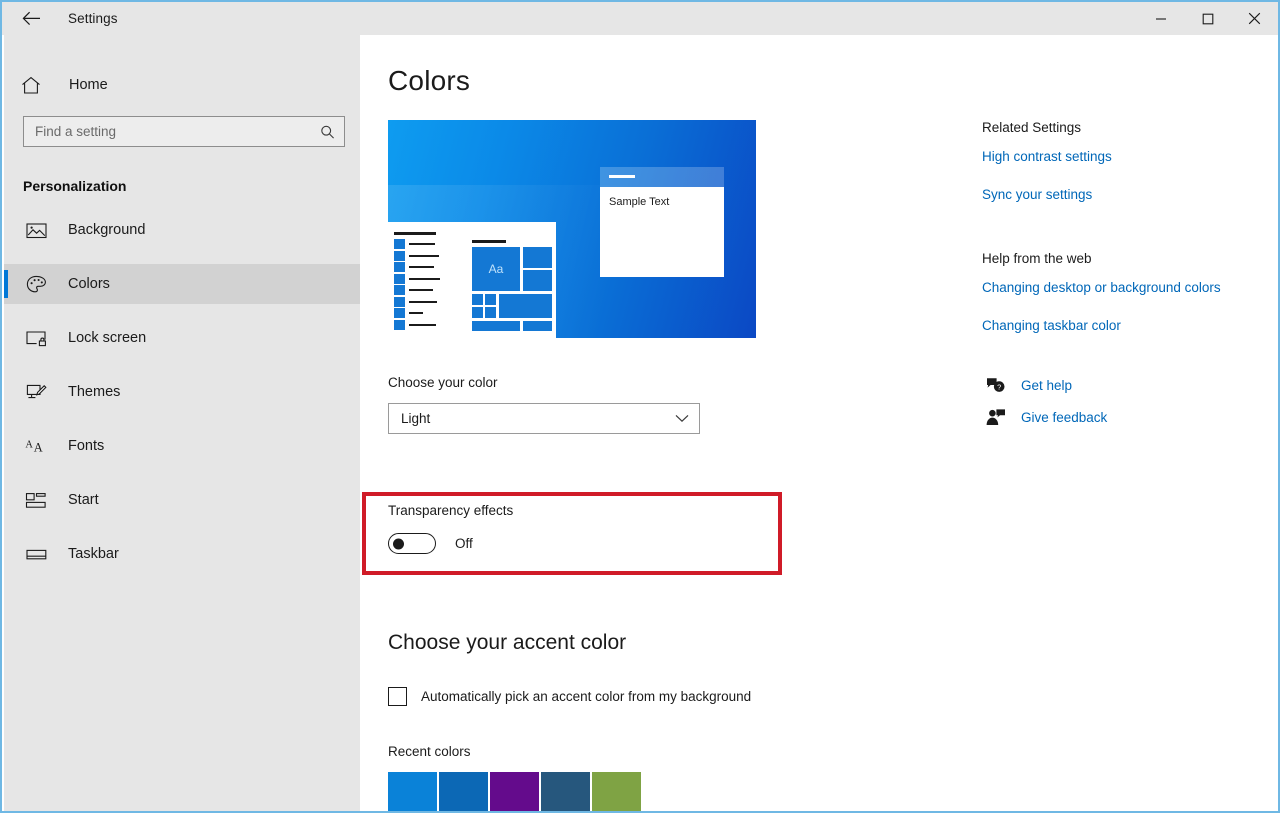 This screenshot has height=813, width=1280. Describe the element at coordinates (1064, 417) in the screenshot. I see `give-feedback-label: Give feedback` at that location.